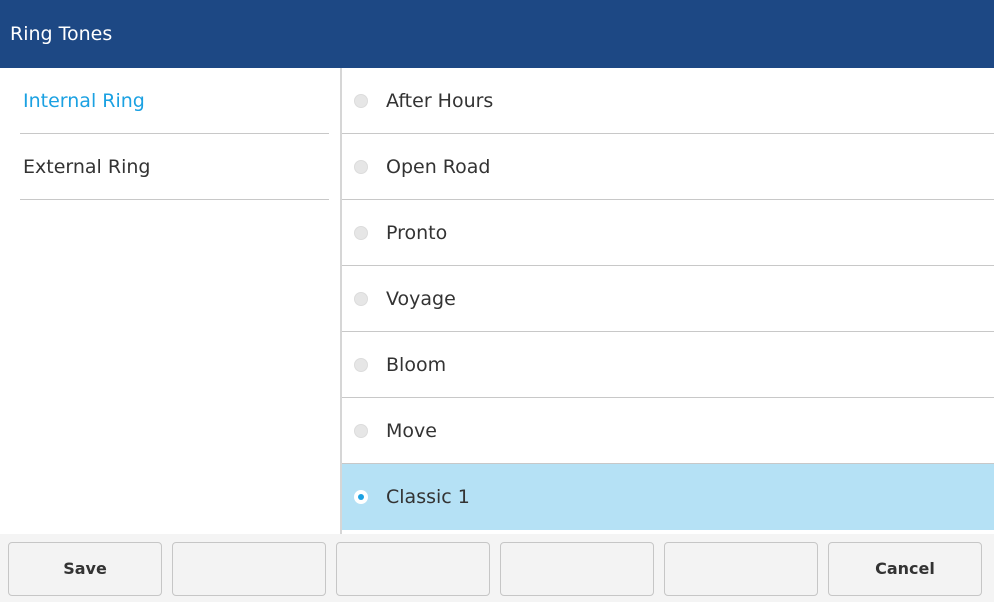 The image size is (994, 602). Describe the element at coordinates (497, 34) in the screenshot. I see `page-title: Ring Tones` at that location.